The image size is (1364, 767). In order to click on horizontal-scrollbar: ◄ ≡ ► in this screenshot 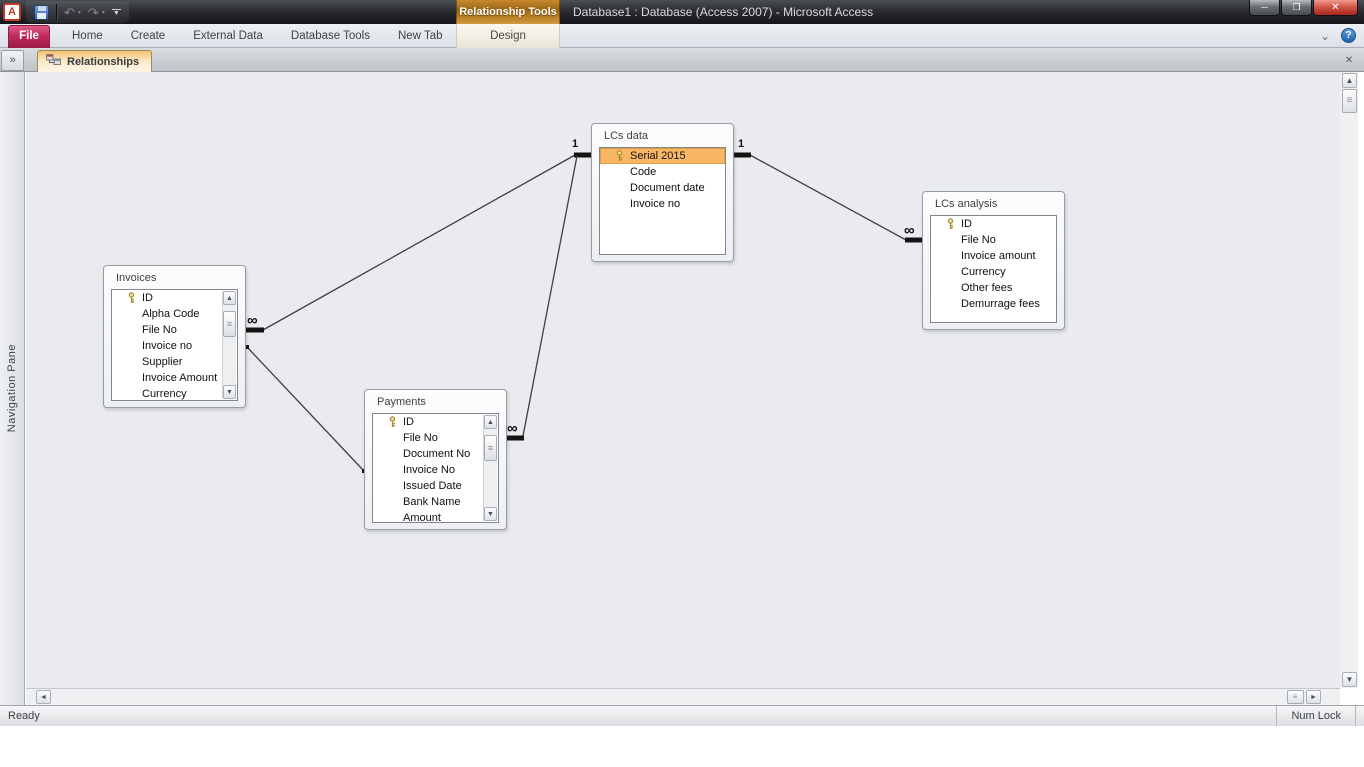, I will do `click(683, 696)`.